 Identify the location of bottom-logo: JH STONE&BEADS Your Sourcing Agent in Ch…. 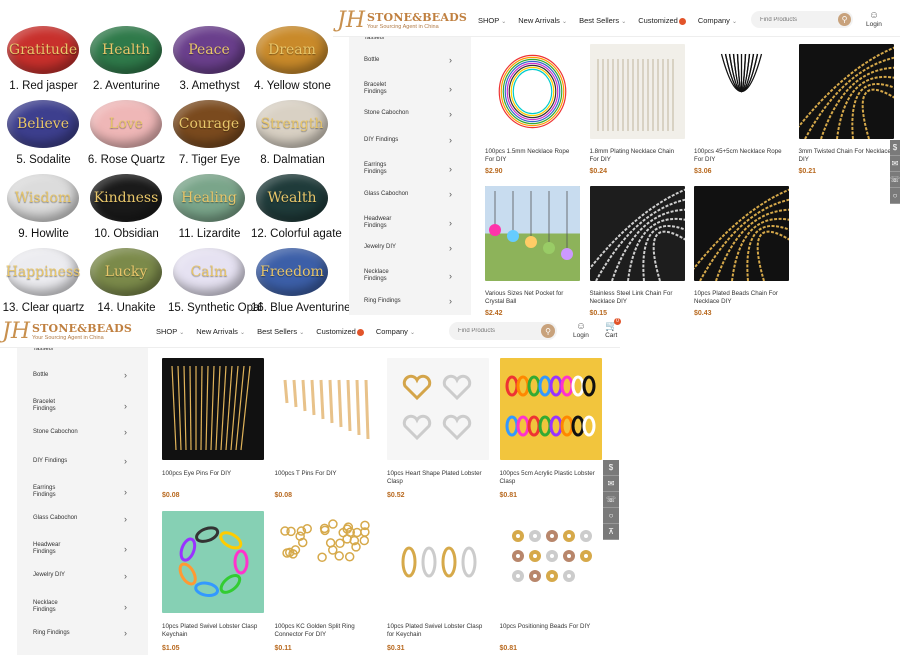
(67, 331).